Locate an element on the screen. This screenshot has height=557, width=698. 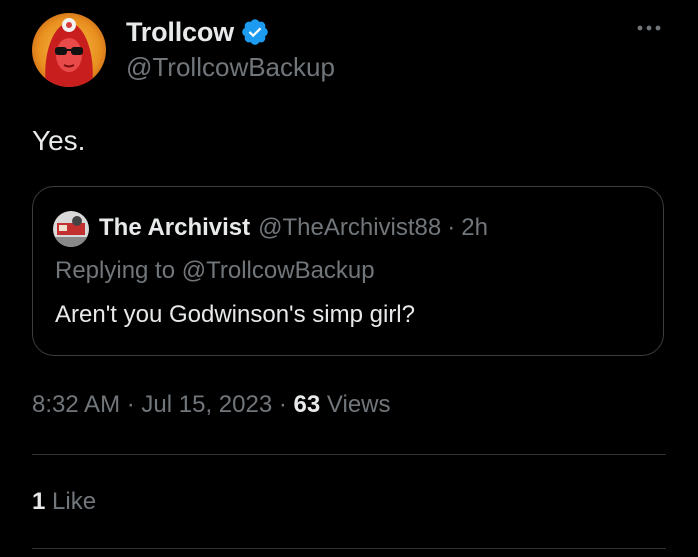
quoted-timestamp: 2h is located at coordinates (474, 228).